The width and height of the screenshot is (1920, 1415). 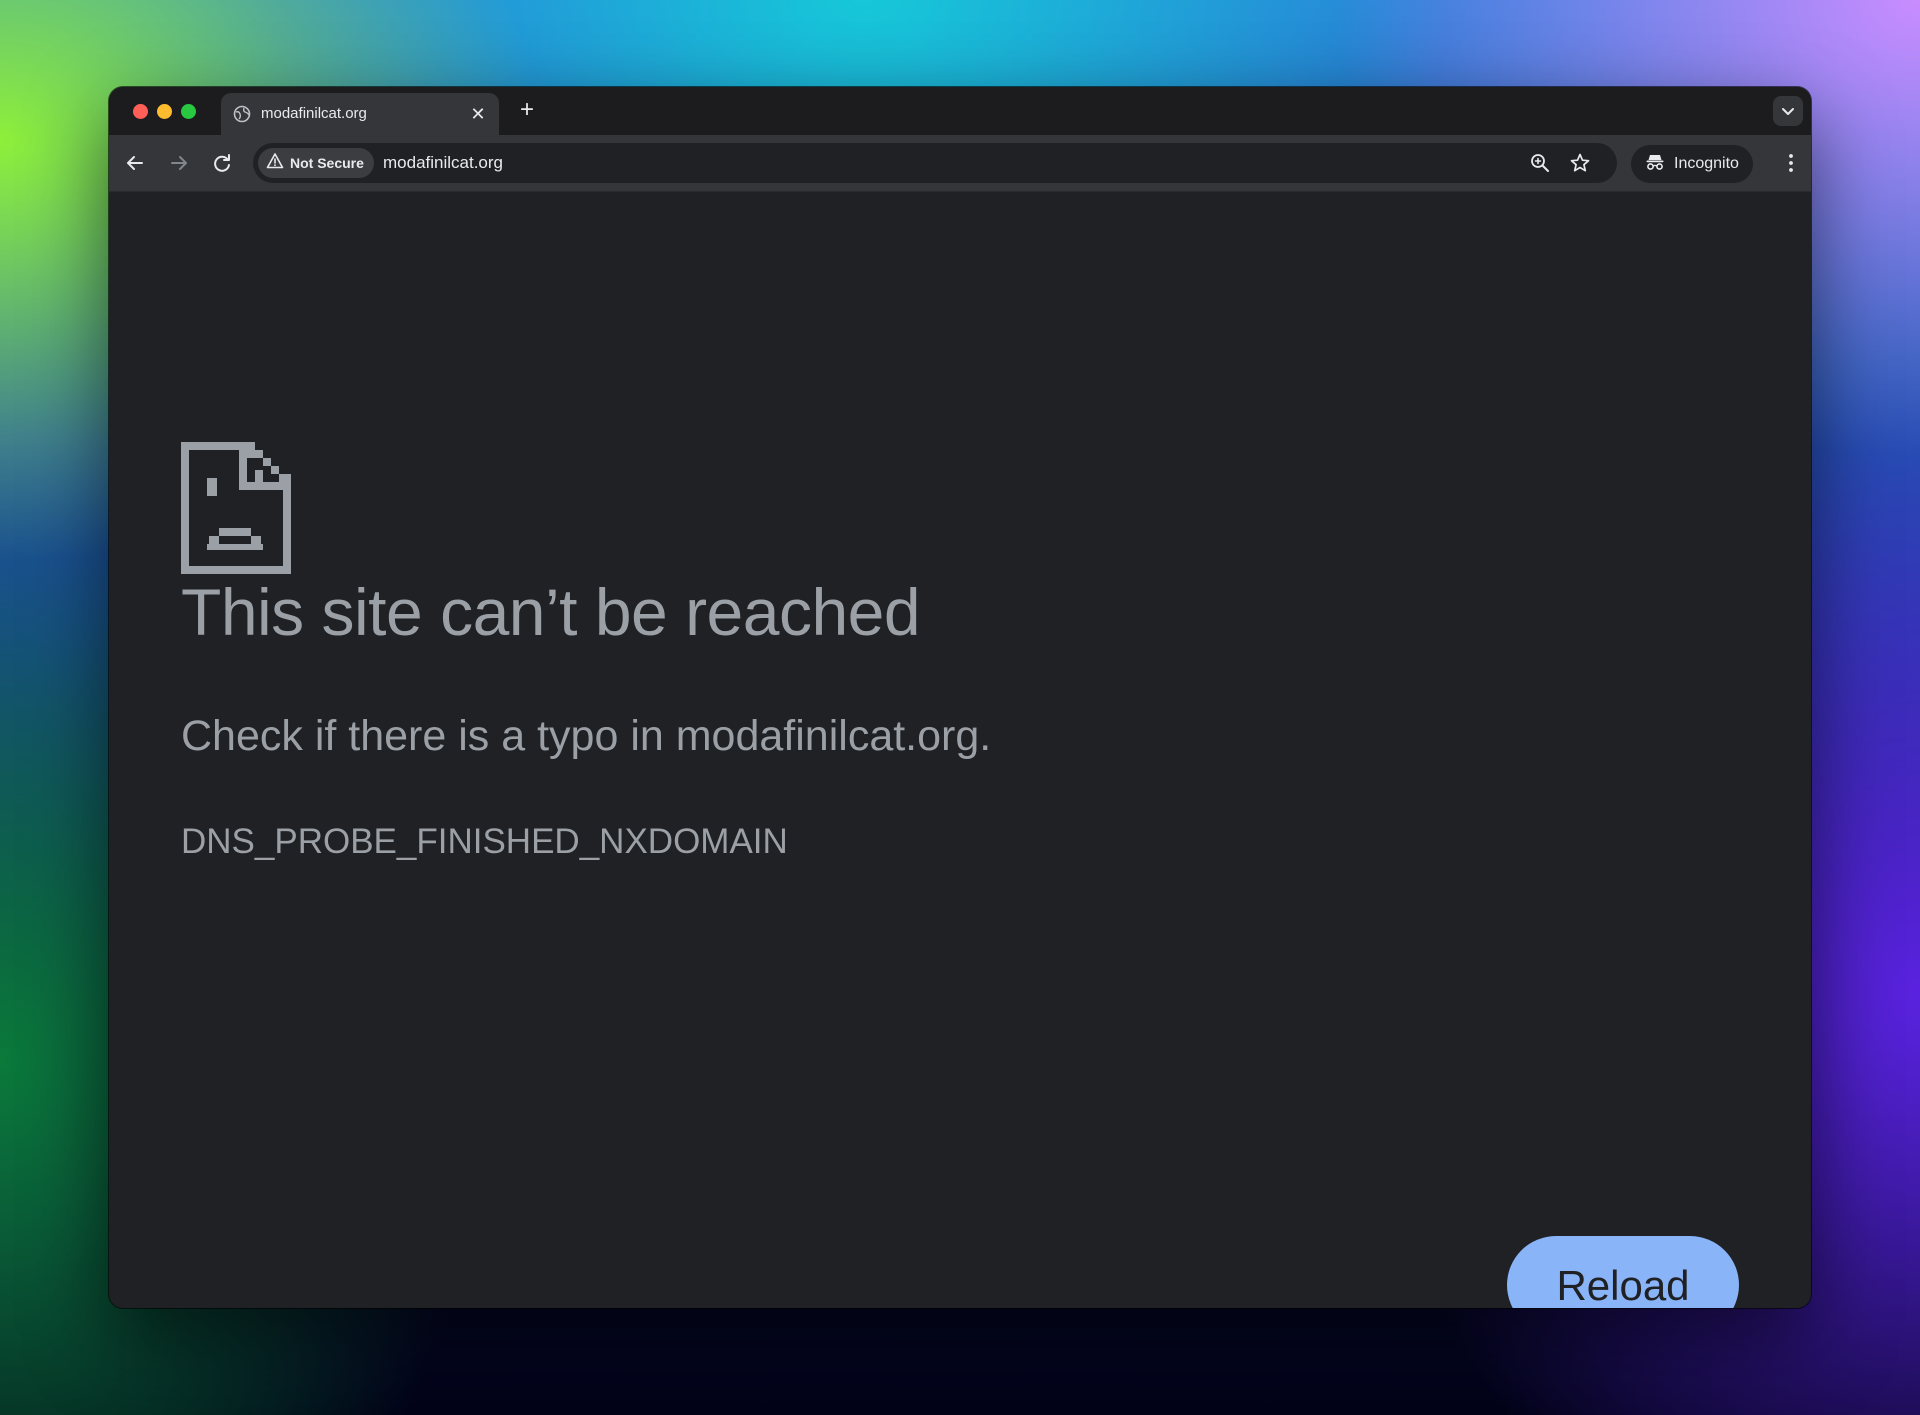 What do you see at coordinates (1655, 164) in the screenshot?
I see `incognito-icon` at bounding box center [1655, 164].